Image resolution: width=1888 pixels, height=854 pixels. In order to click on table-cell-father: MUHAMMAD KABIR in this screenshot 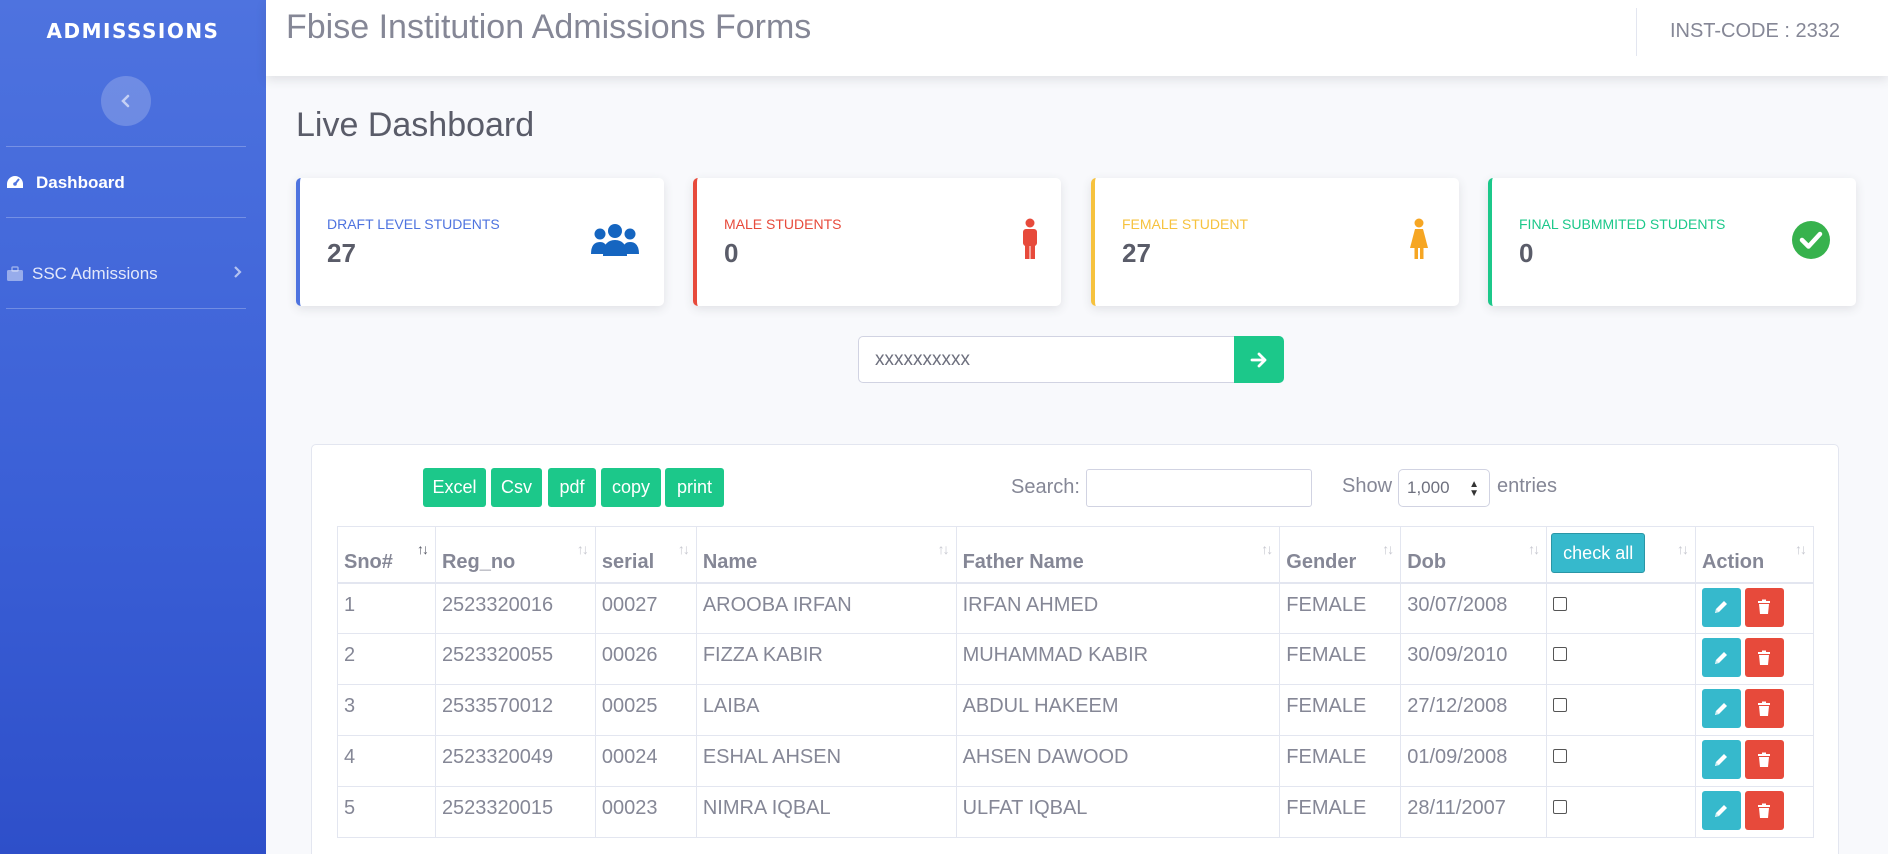, I will do `click(1118, 659)`.